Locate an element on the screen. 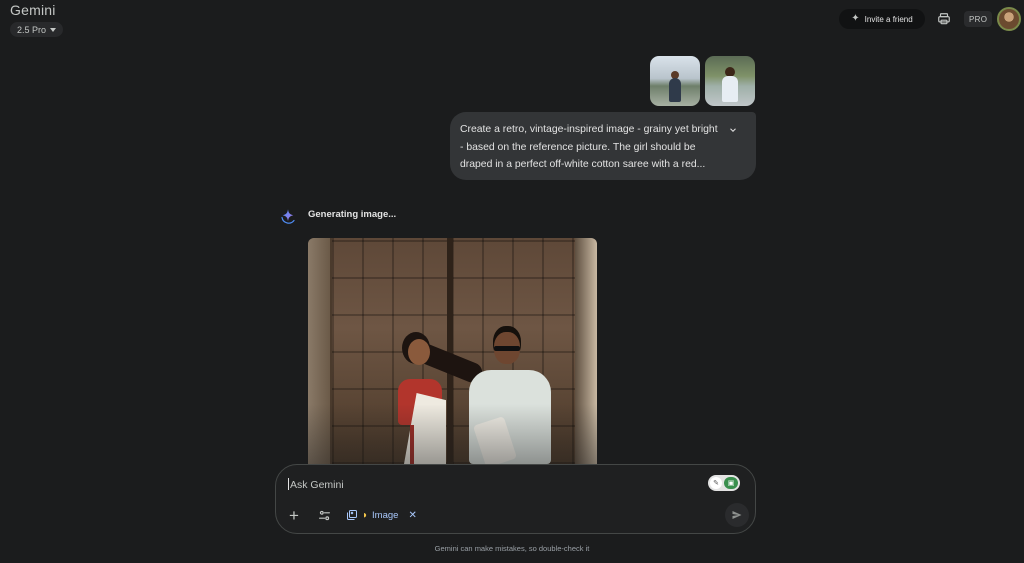 The image size is (1024, 563). image-chip-label: Image is located at coordinates (385, 515).